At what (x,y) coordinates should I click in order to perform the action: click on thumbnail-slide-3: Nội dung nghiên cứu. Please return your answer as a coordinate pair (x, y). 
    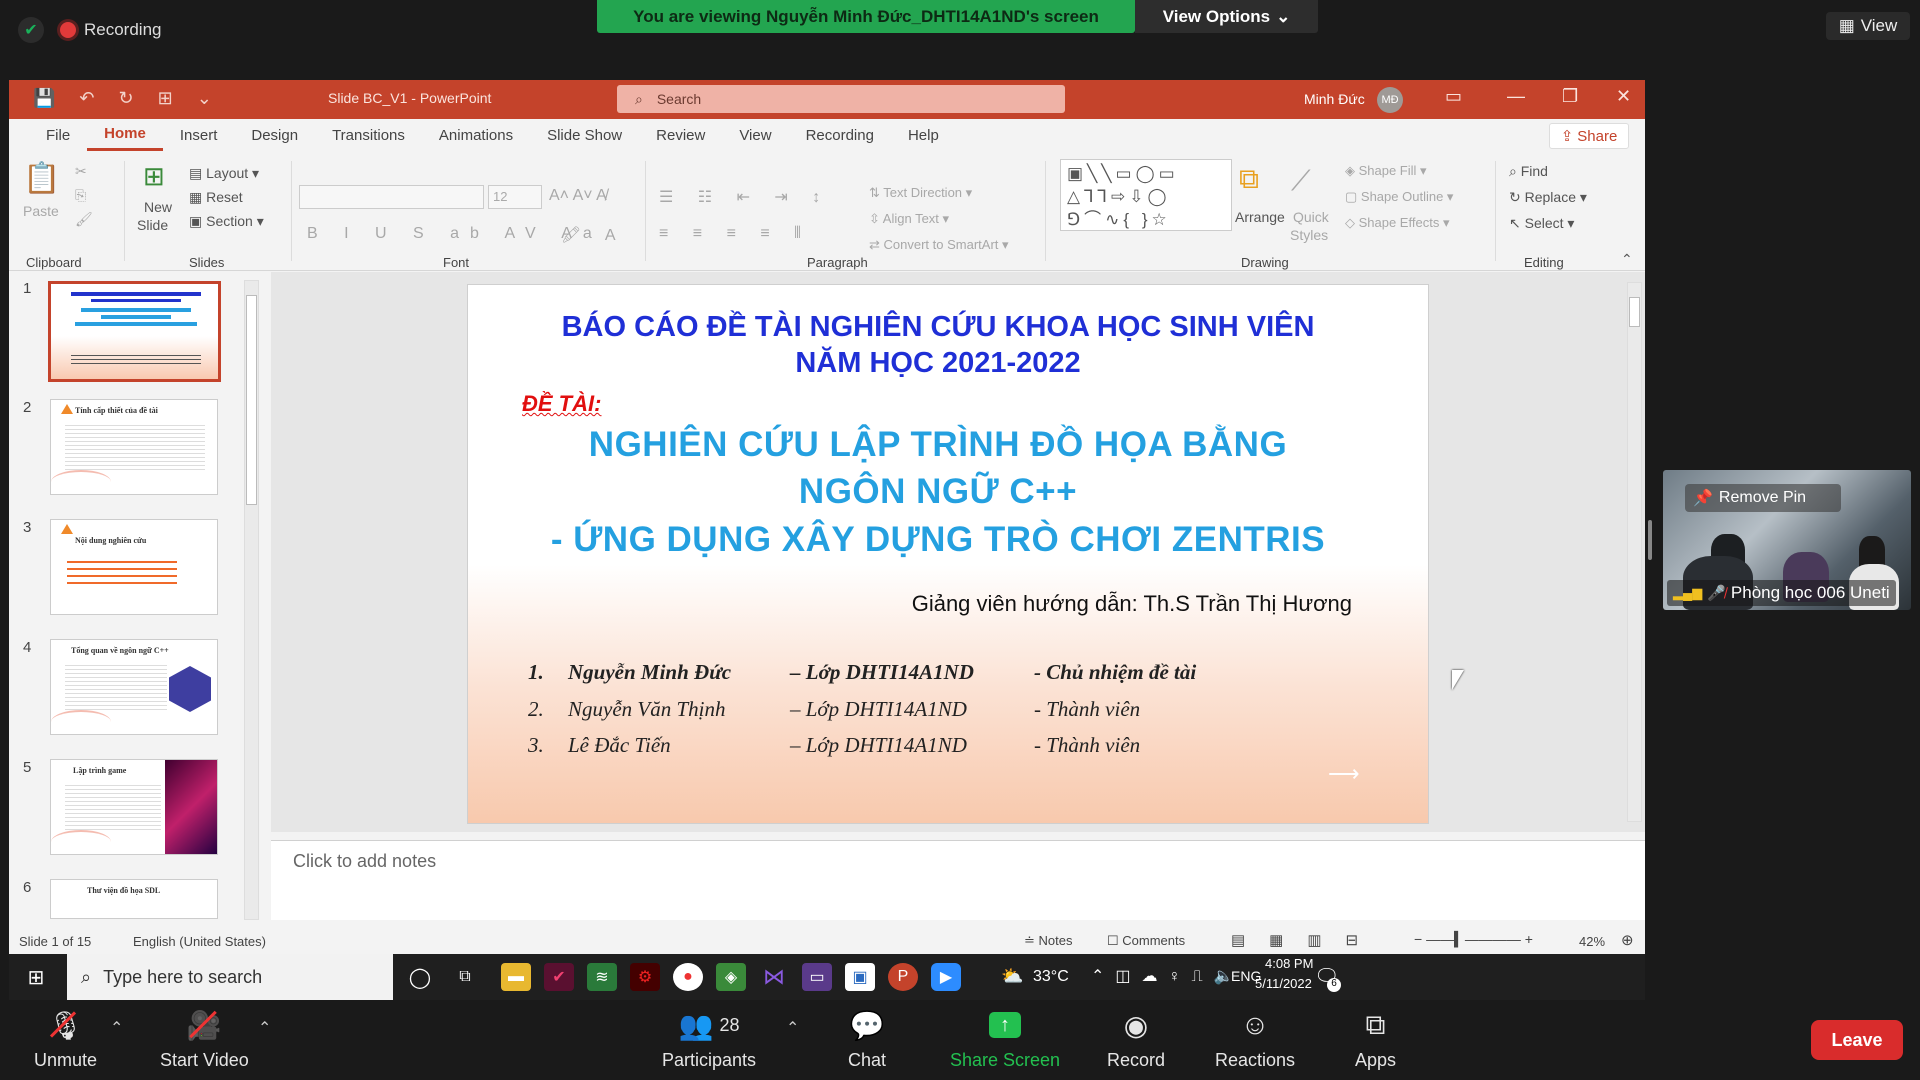
    Looking at the image, I should click on (134, 567).